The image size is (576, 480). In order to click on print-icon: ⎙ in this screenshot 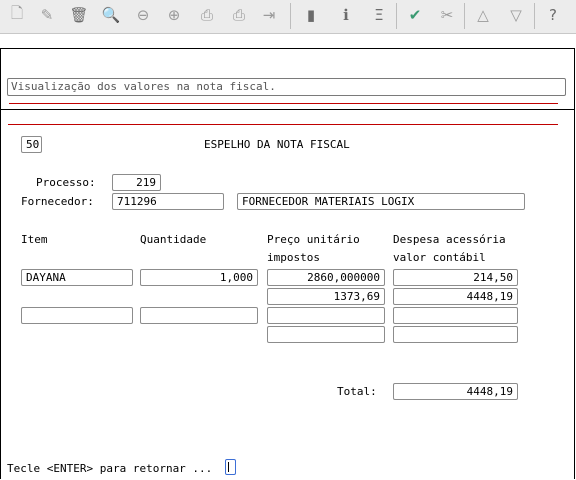, I will do `click(207, 15)`.